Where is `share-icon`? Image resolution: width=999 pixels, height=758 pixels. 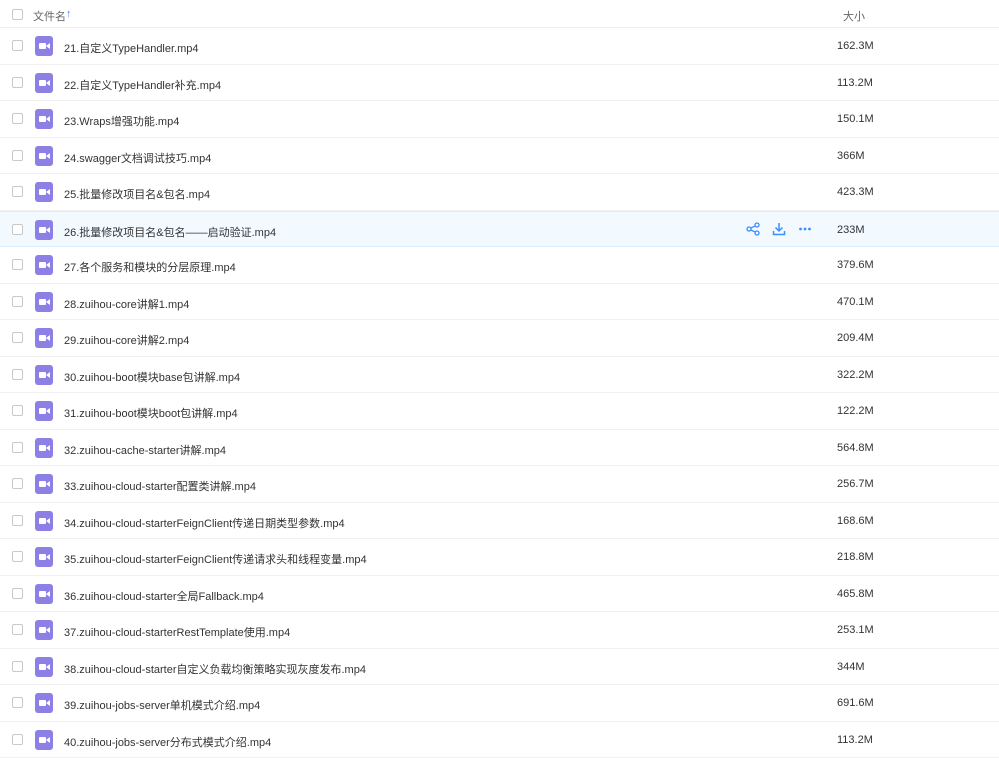 share-icon is located at coordinates (753, 229).